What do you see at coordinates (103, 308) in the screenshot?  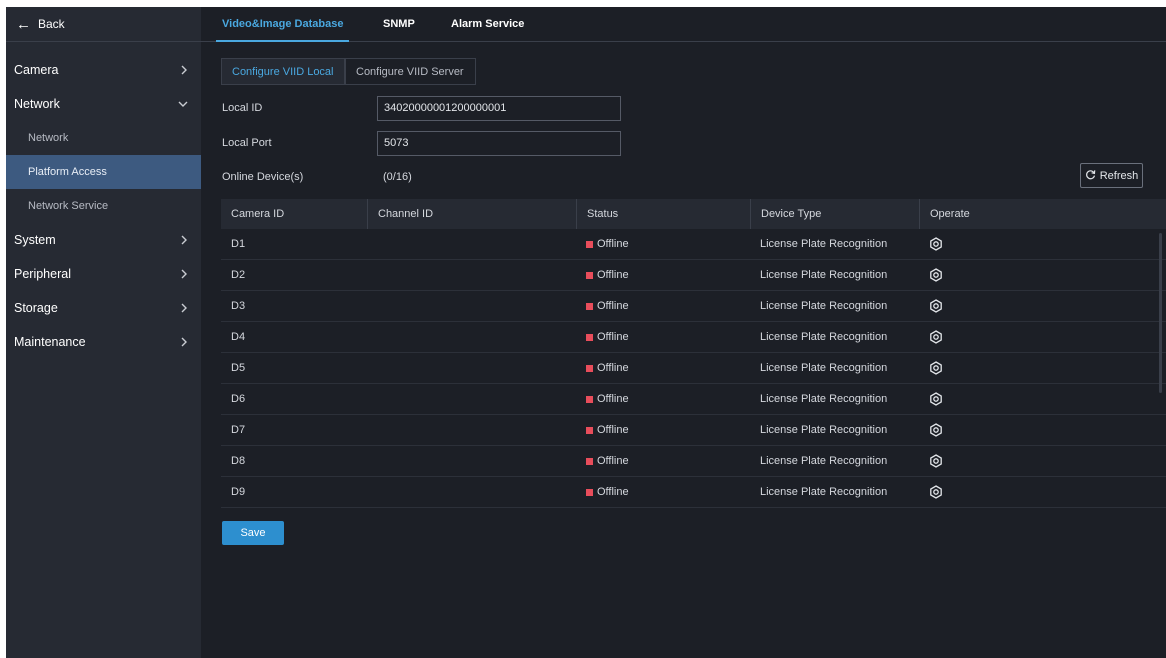 I see `sidebar-item-storage: Storage` at bounding box center [103, 308].